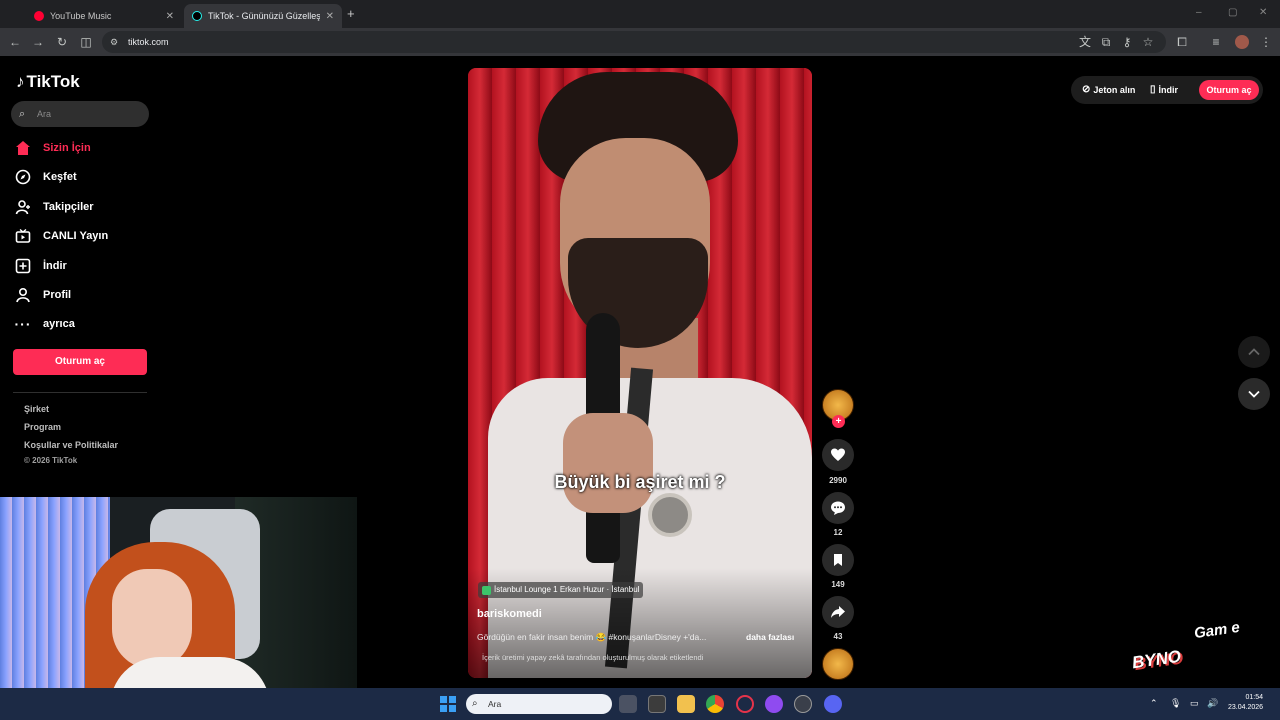  Describe the element at coordinates (86, 42) in the screenshot. I see `split-view-icon: ◫` at that location.